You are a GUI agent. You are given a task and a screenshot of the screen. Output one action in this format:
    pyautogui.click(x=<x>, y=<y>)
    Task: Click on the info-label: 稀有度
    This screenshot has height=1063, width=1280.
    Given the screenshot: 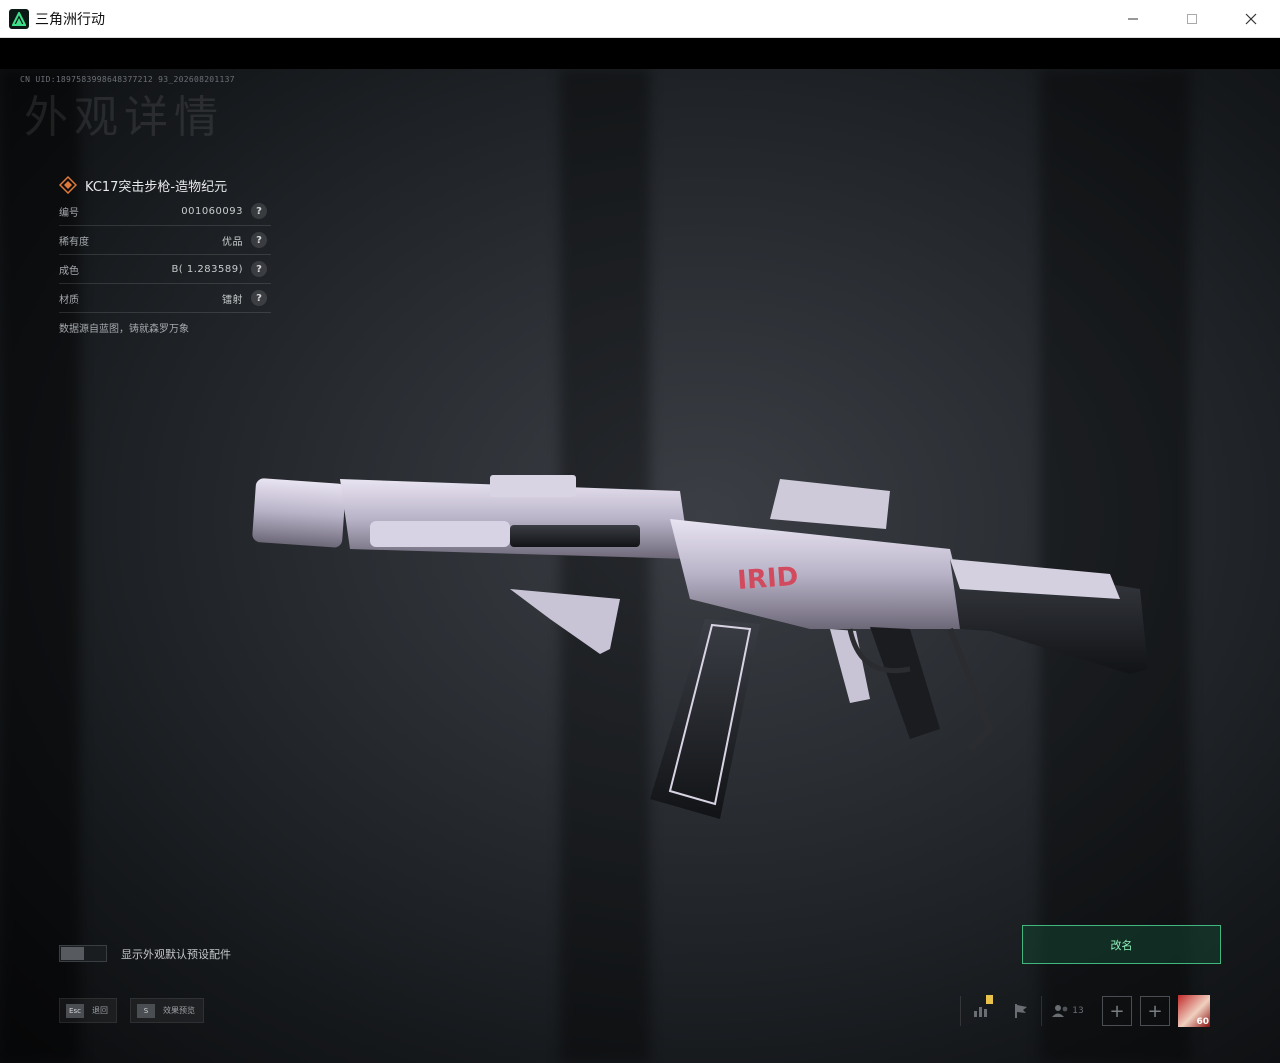 What is the action you would take?
    pyautogui.click(x=74, y=242)
    